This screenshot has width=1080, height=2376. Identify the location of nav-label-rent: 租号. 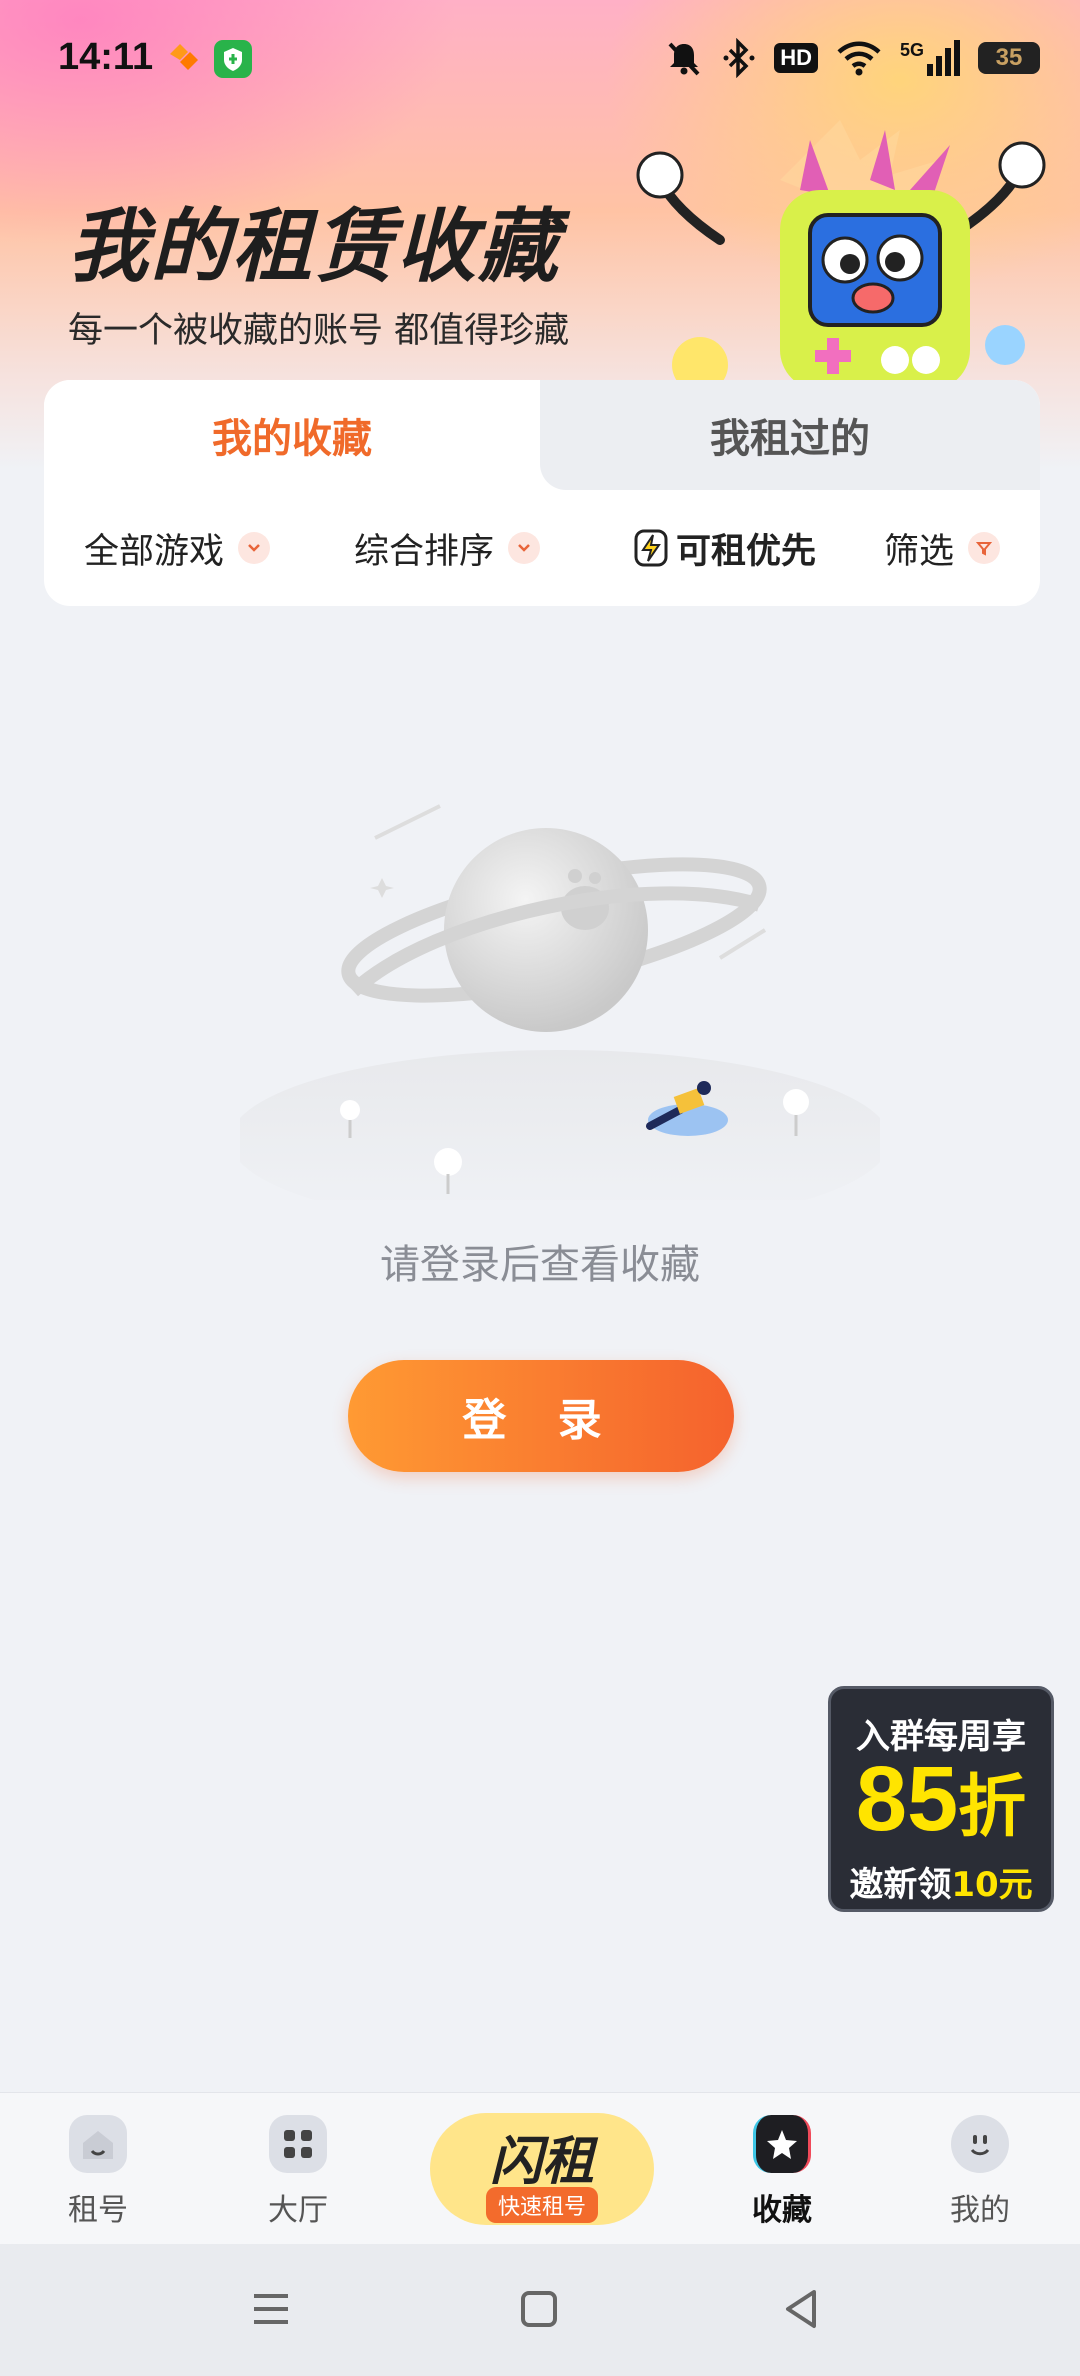
(98, 2210).